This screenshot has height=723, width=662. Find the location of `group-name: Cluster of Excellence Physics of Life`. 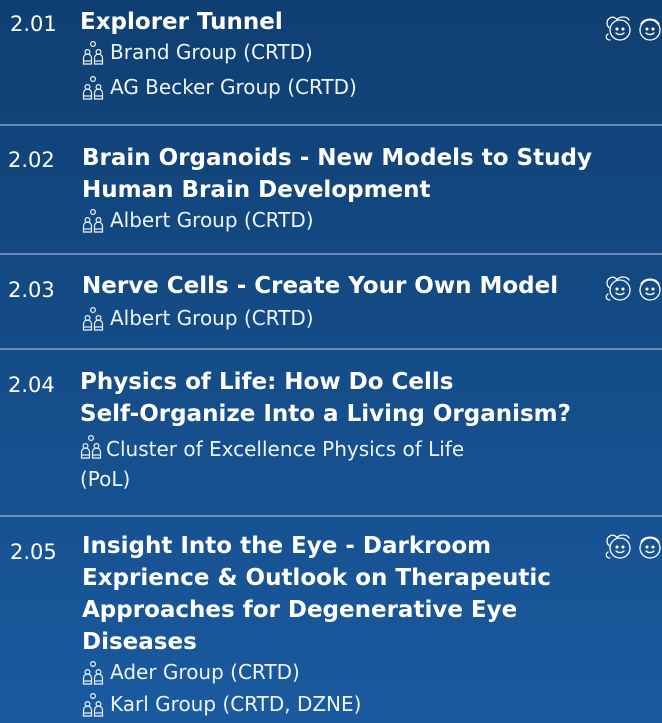

group-name: Cluster of Excellence Physics of Life is located at coordinates (285, 449).